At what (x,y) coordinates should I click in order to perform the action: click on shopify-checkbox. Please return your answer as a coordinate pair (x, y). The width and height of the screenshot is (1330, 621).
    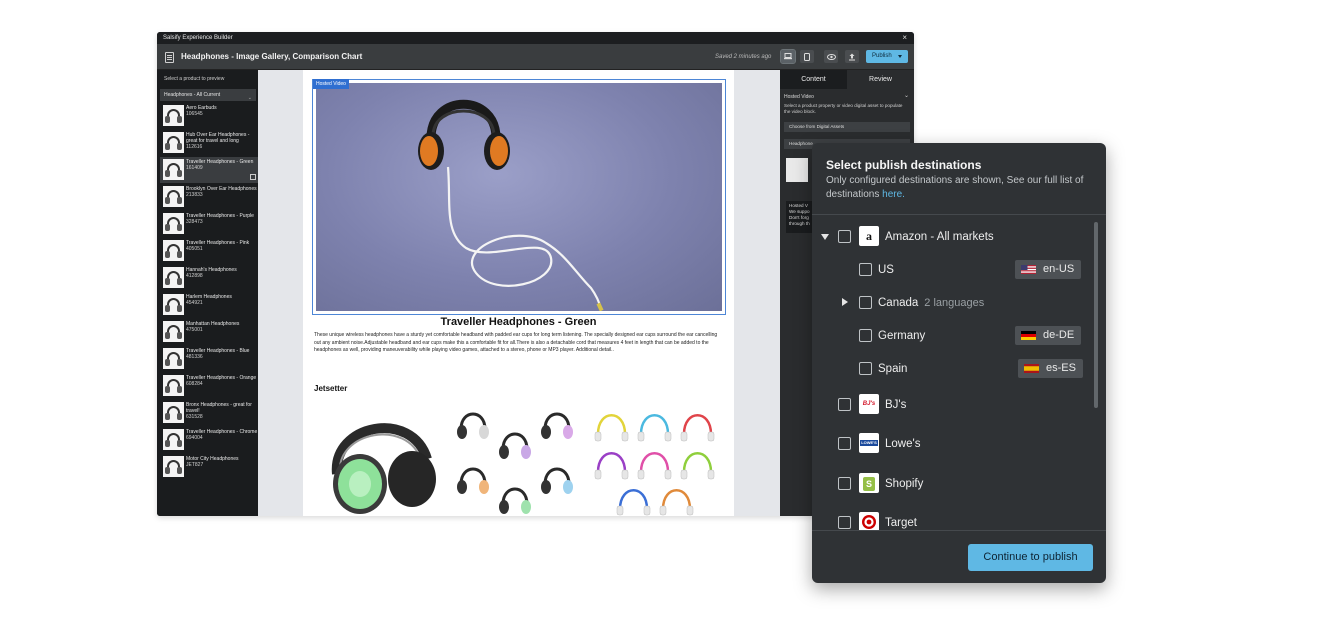
    Looking at the image, I should click on (844, 483).